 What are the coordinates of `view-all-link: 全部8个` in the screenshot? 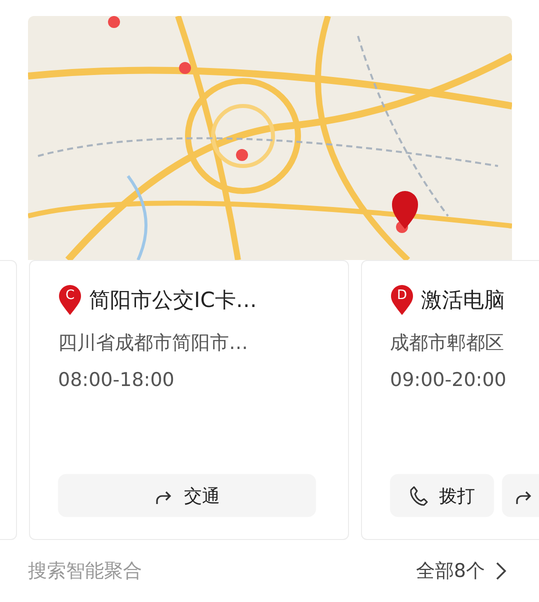 It's located at (461, 571).